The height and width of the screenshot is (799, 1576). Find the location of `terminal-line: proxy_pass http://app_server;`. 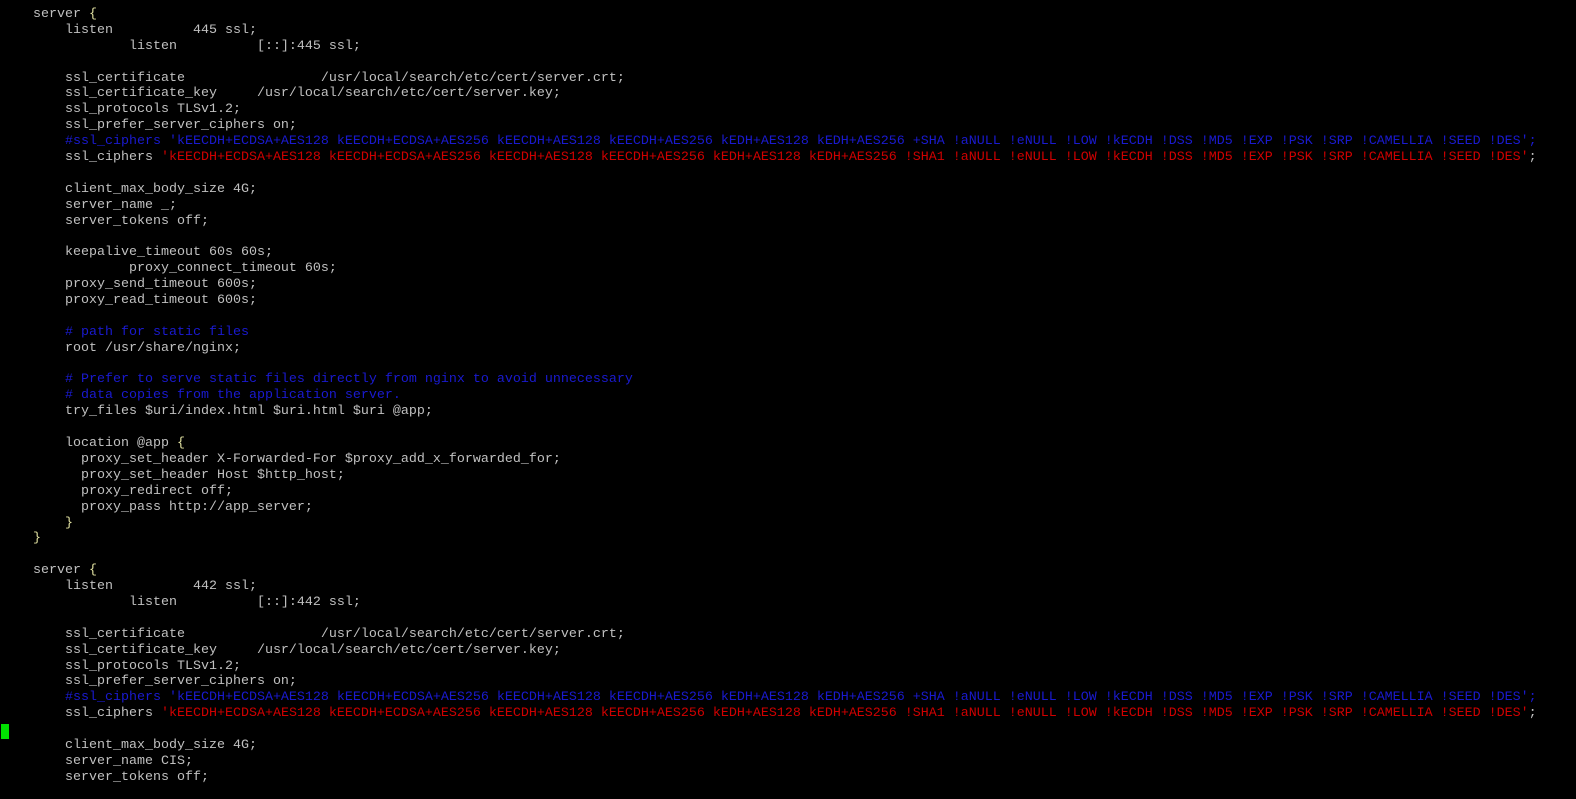

terminal-line: proxy_pass http://app_server; is located at coordinates (769, 508).